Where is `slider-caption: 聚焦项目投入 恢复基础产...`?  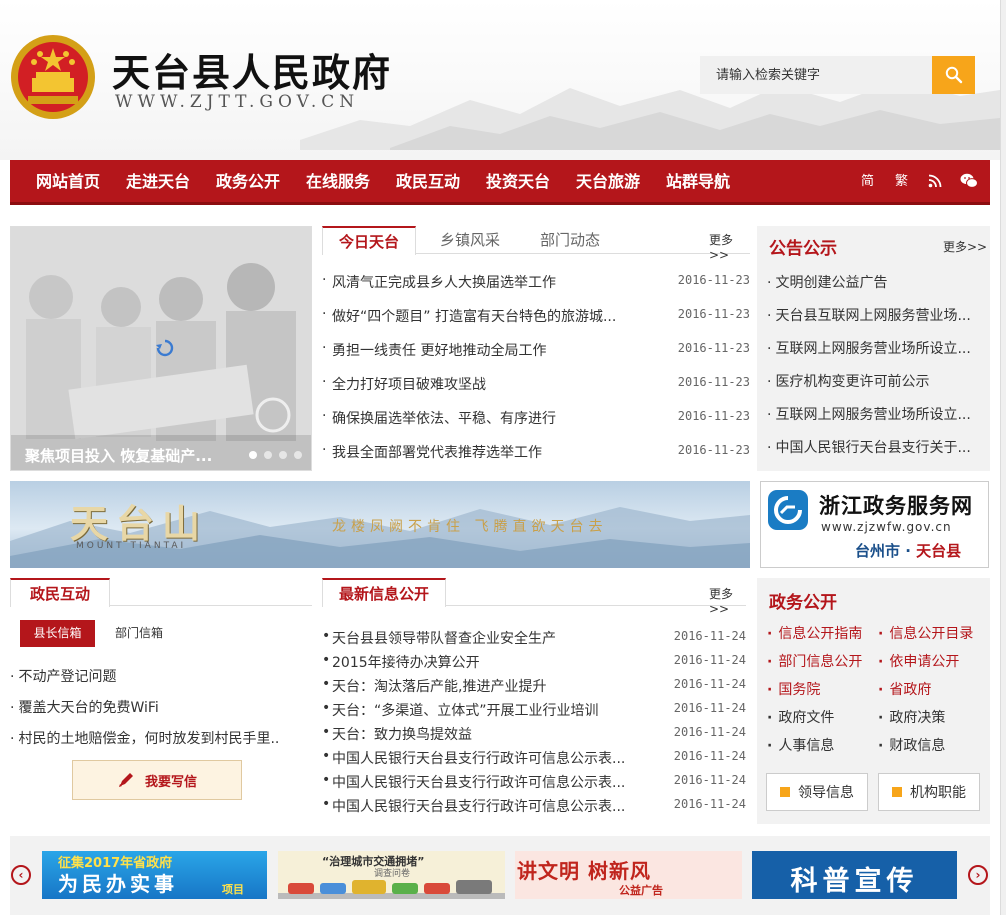 slider-caption: 聚焦项目投入 恢复基础产... is located at coordinates (118, 455).